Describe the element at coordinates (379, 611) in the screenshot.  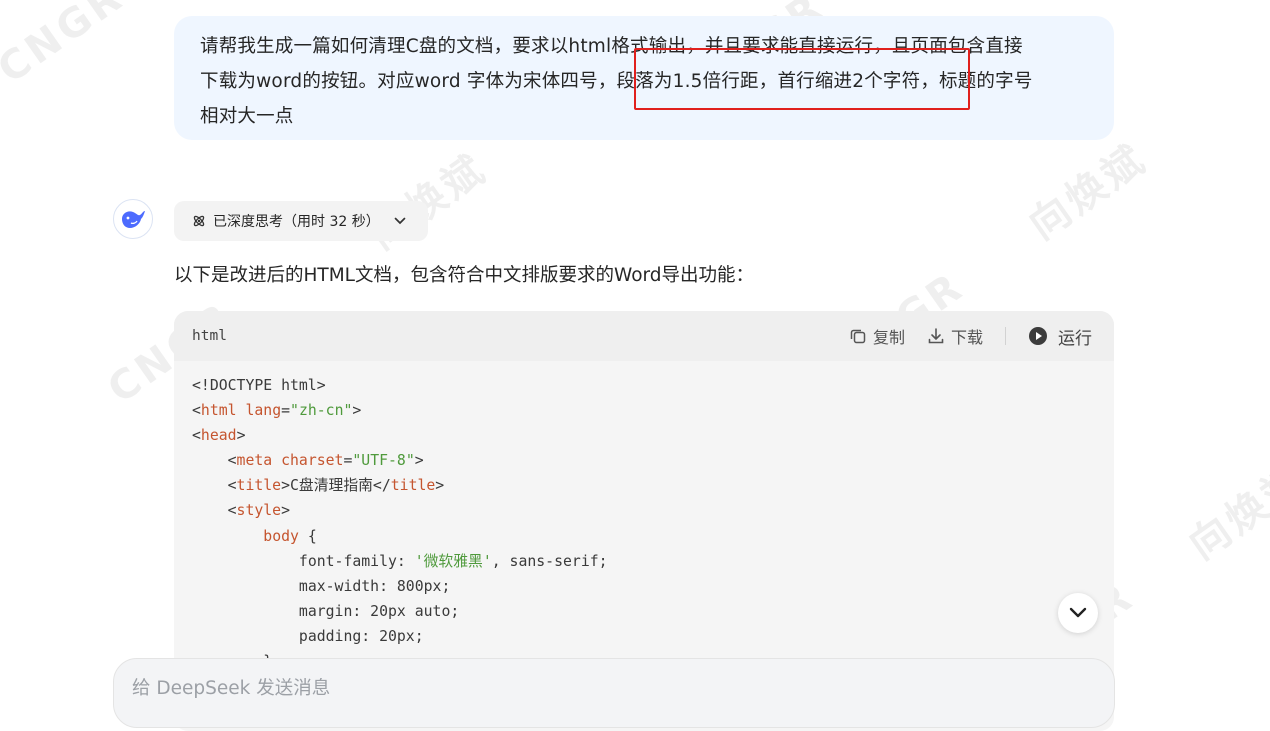
I see `code-line: margin: 20px auto;` at that location.